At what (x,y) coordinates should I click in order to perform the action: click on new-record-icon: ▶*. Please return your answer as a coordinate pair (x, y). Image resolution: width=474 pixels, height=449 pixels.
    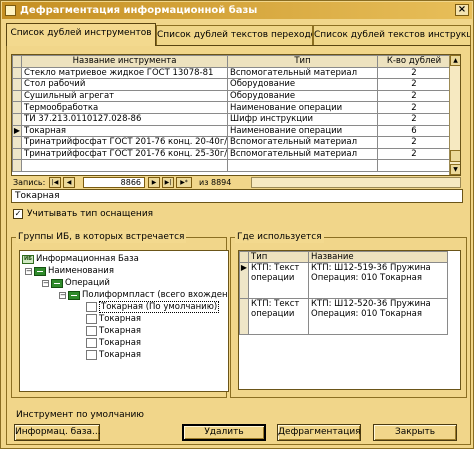
    Looking at the image, I should click on (184, 182).